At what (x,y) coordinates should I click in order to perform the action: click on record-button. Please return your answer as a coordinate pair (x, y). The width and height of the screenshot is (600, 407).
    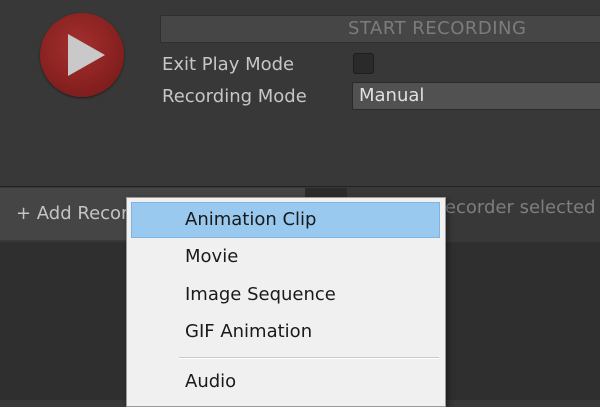
    Looking at the image, I should click on (82, 55).